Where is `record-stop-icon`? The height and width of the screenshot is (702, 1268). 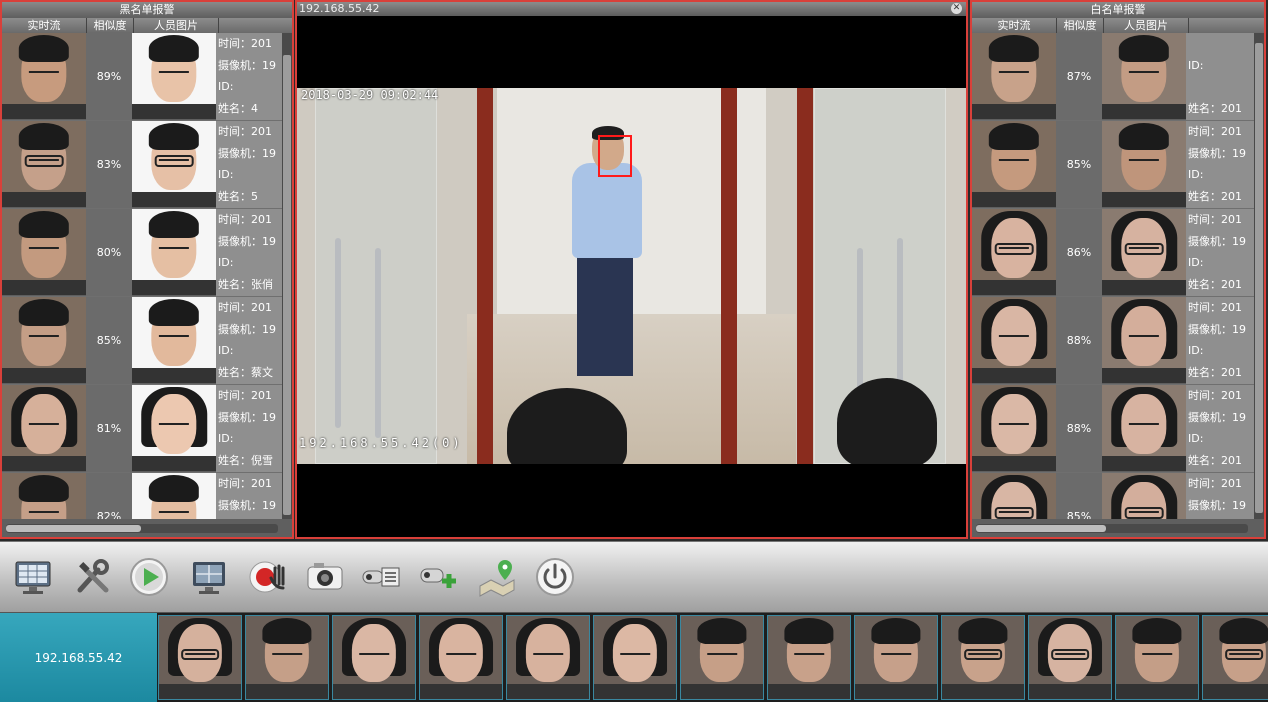 record-stop-icon is located at coordinates (269, 577).